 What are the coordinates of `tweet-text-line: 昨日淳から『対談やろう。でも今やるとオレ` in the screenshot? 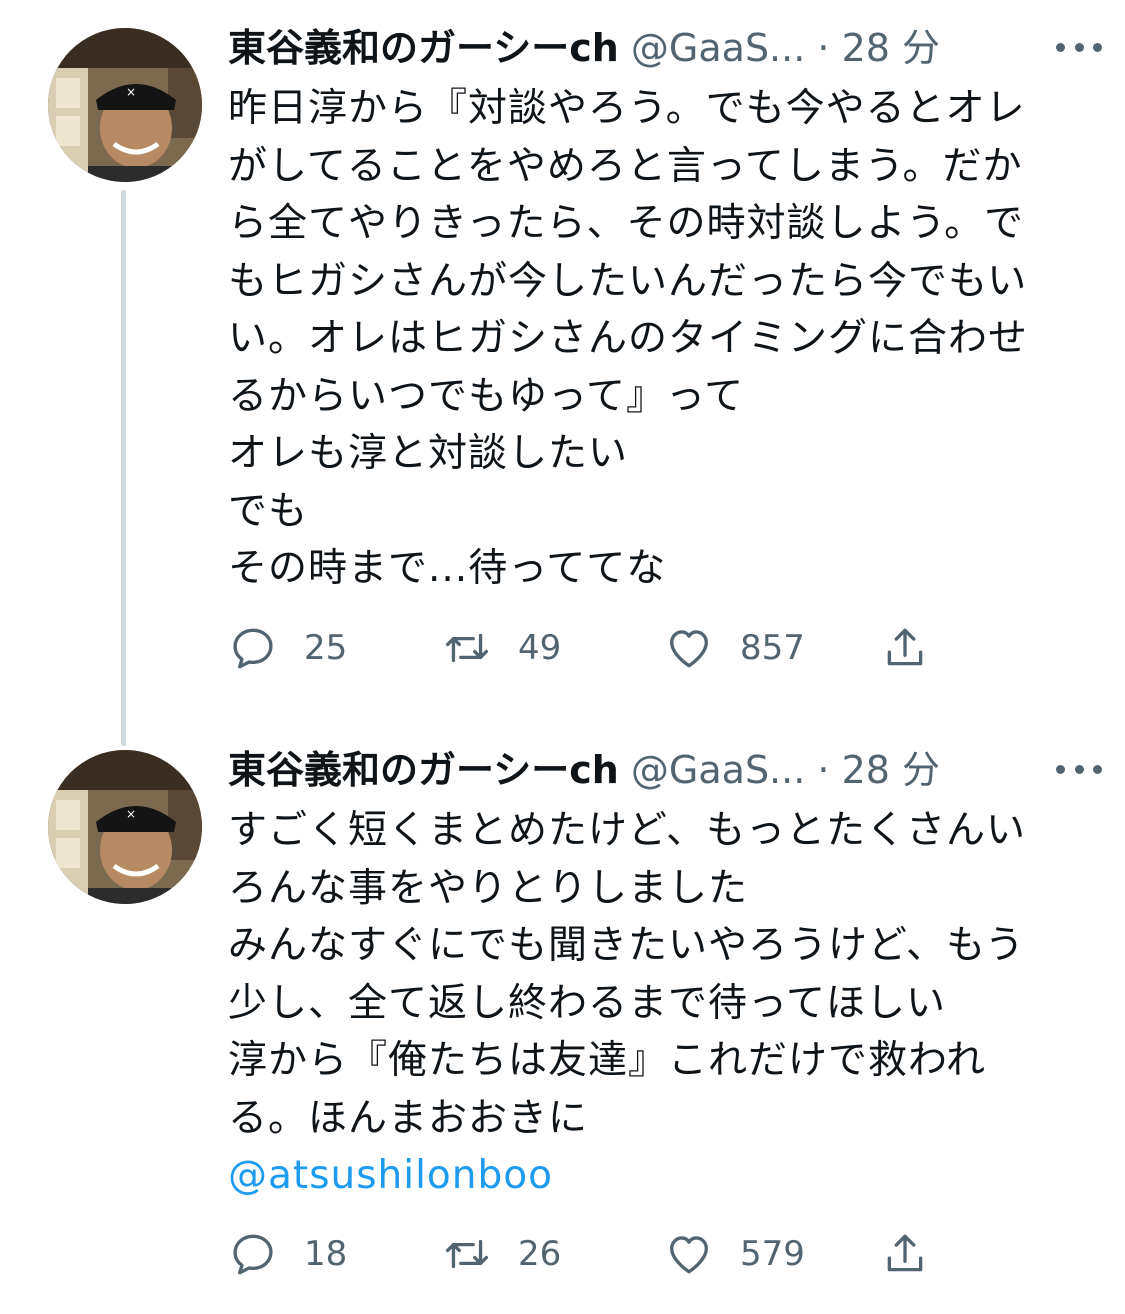 It's located at (627, 108).